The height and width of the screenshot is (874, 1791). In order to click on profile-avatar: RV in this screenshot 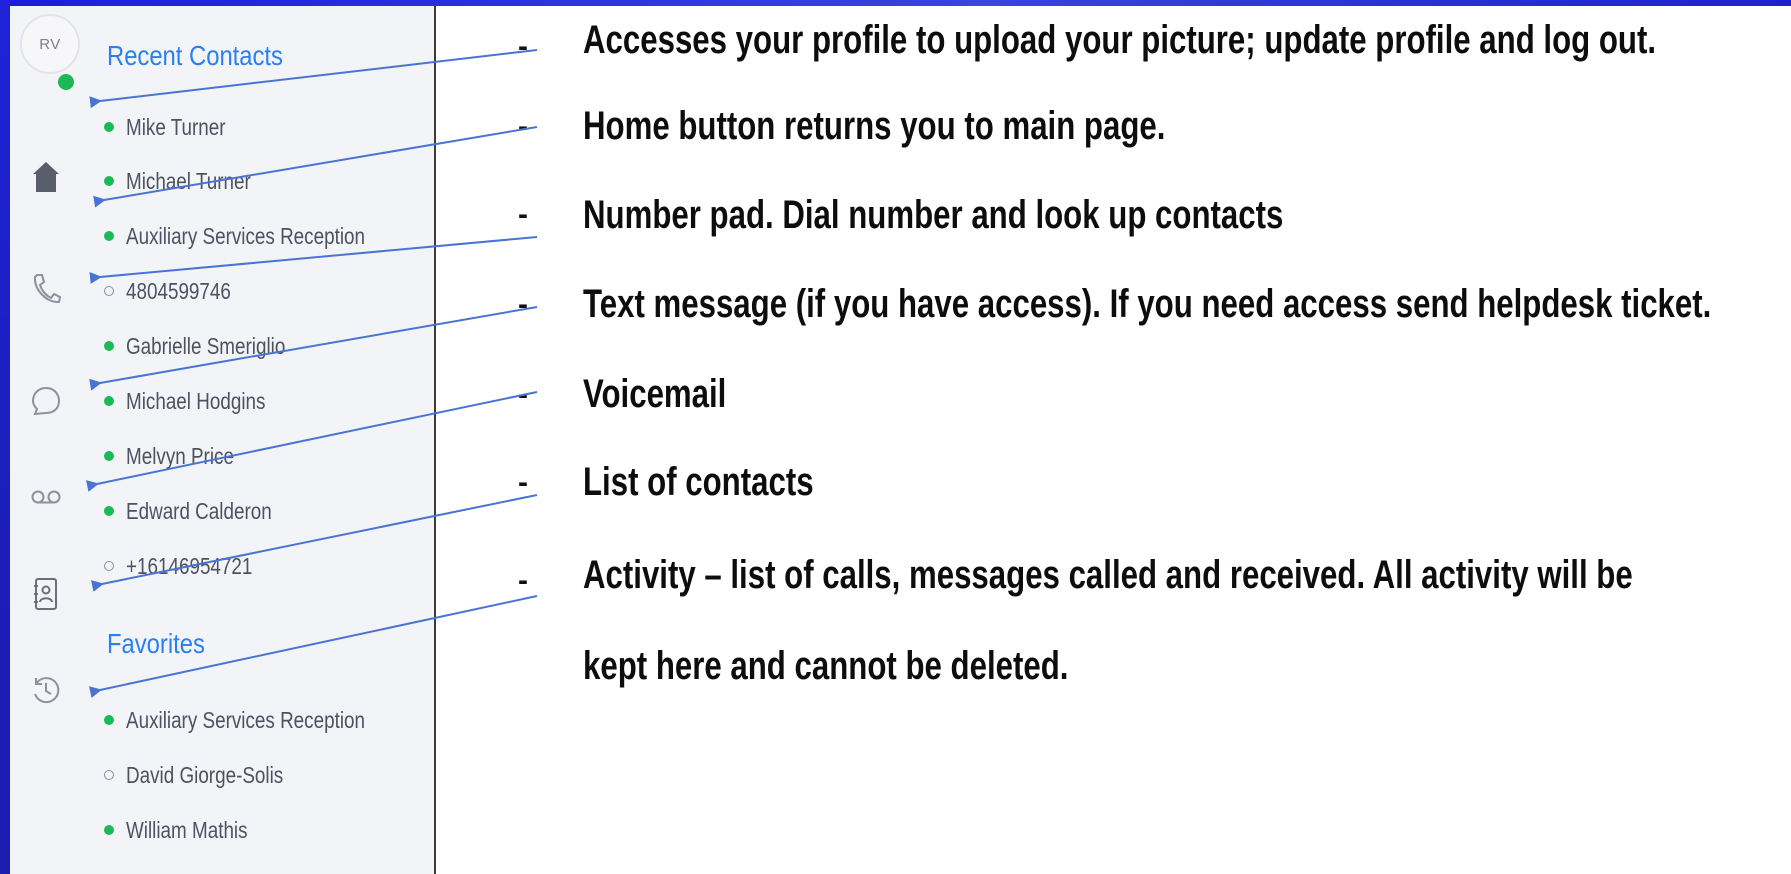, I will do `click(50, 44)`.